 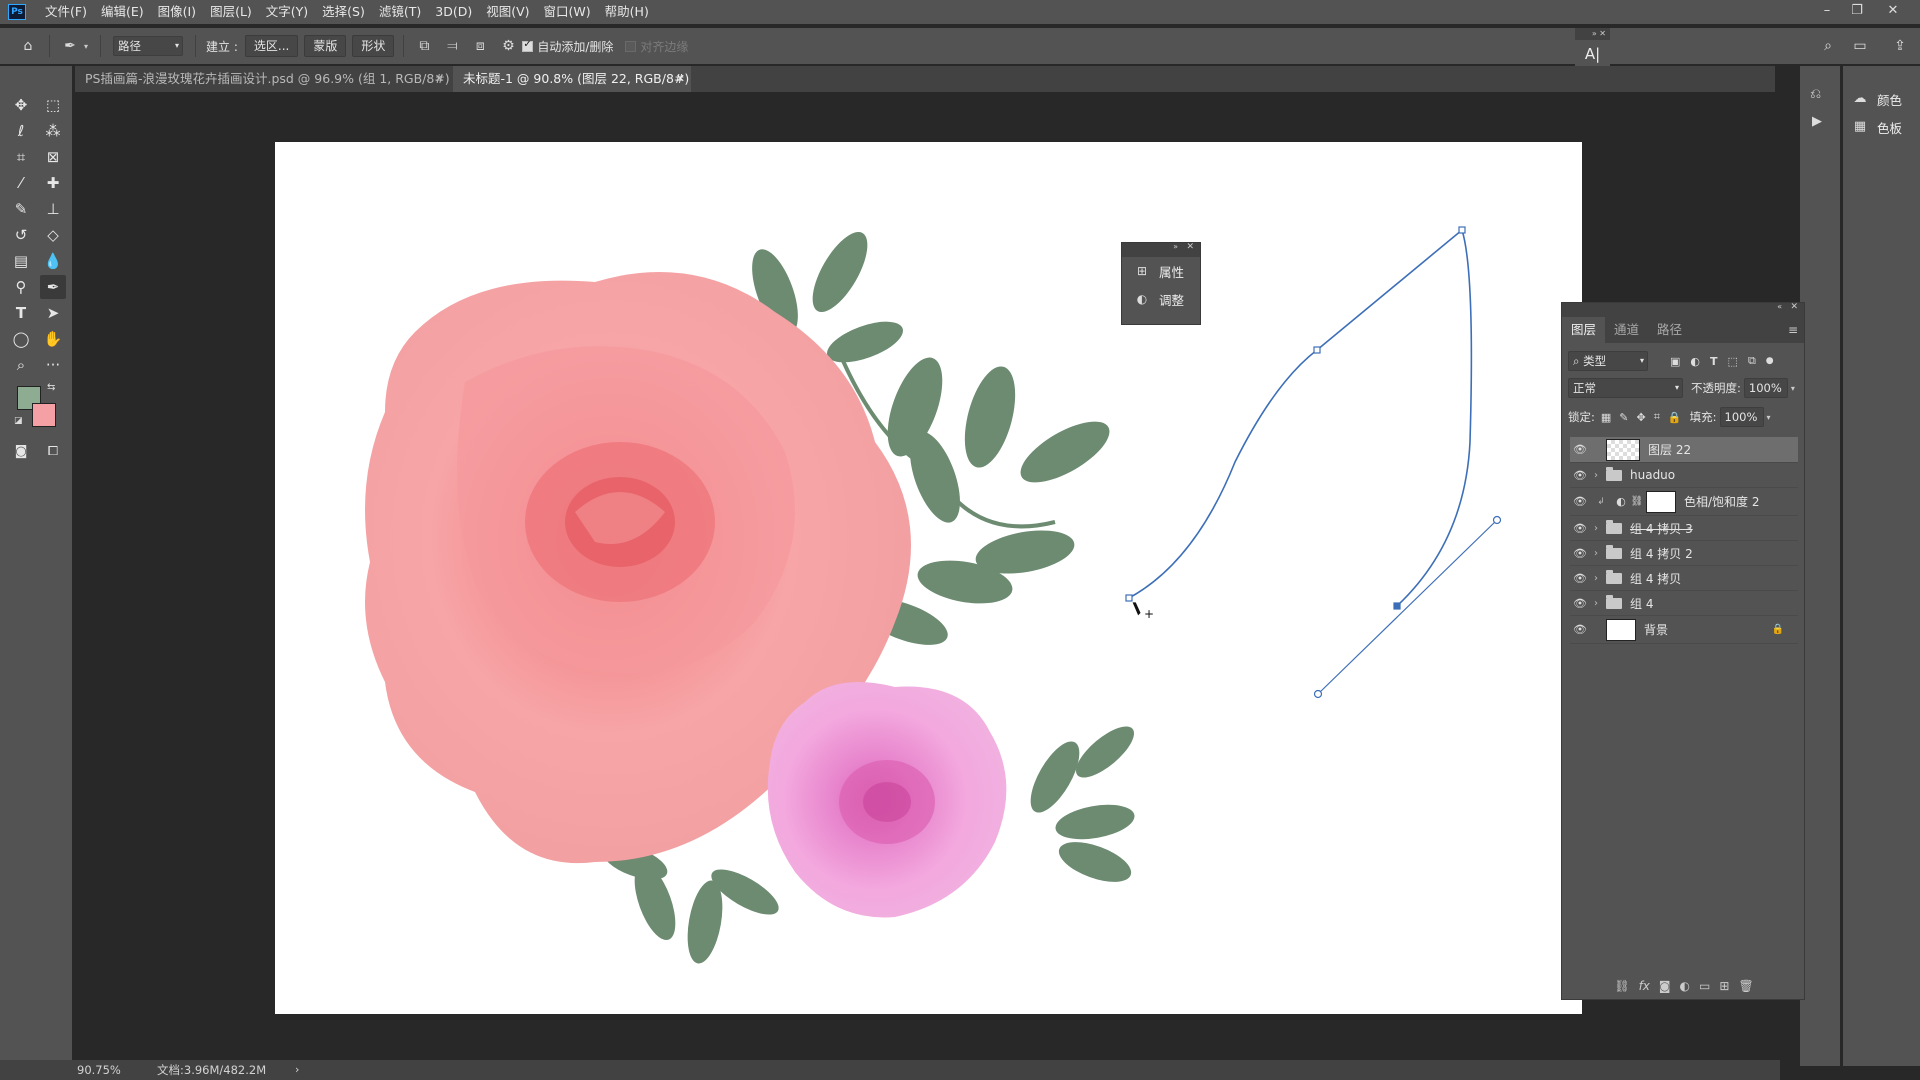 I want to click on color-panel-button: ☁ 颜色, so click(x=1877, y=99).